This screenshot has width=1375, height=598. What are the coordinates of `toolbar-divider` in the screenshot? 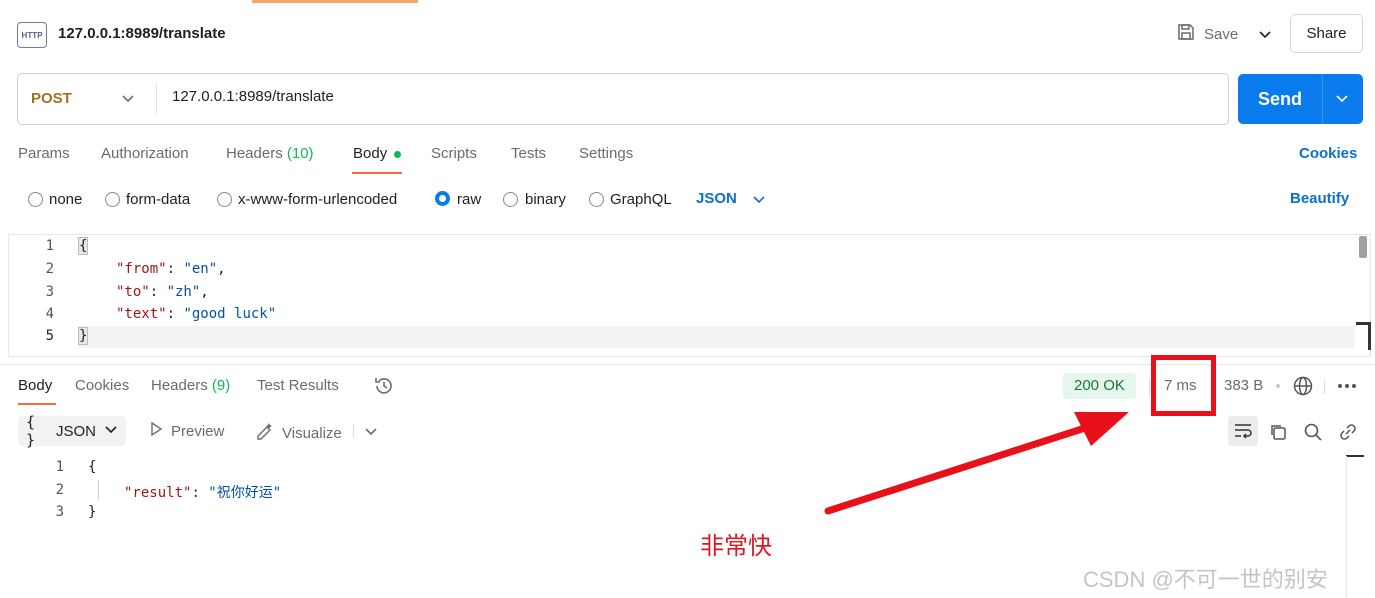 It's located at (353, 431).